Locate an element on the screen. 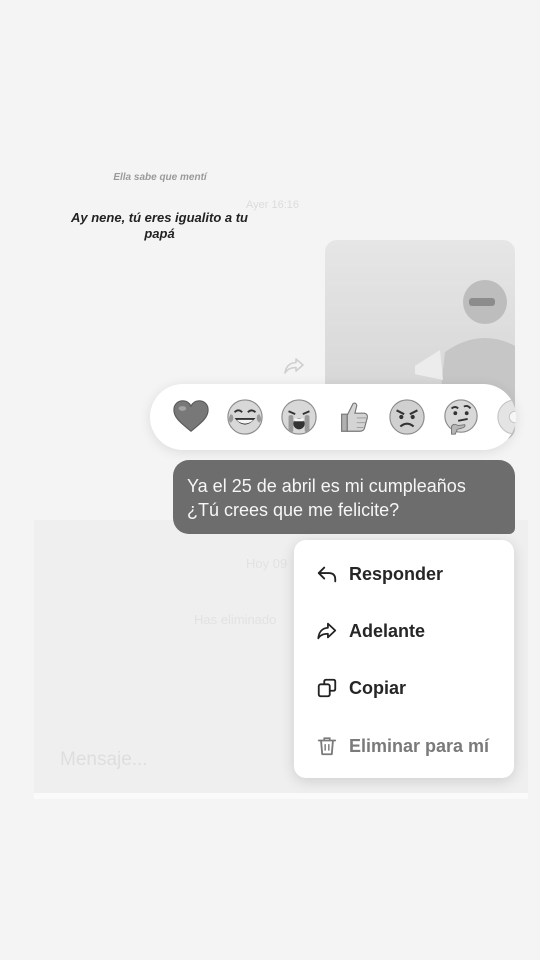  reaction-bar is located at coordinates (333, 417).